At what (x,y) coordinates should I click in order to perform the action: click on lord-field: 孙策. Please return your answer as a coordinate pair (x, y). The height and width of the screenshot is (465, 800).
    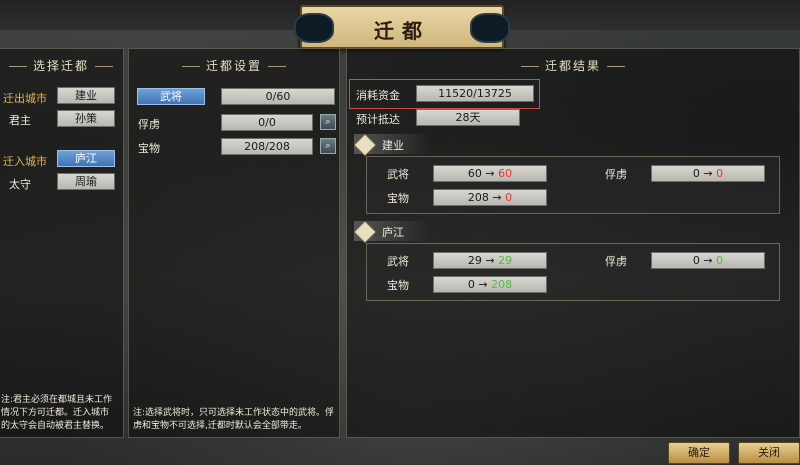
    Looking at the image, I should click on (86, 118).